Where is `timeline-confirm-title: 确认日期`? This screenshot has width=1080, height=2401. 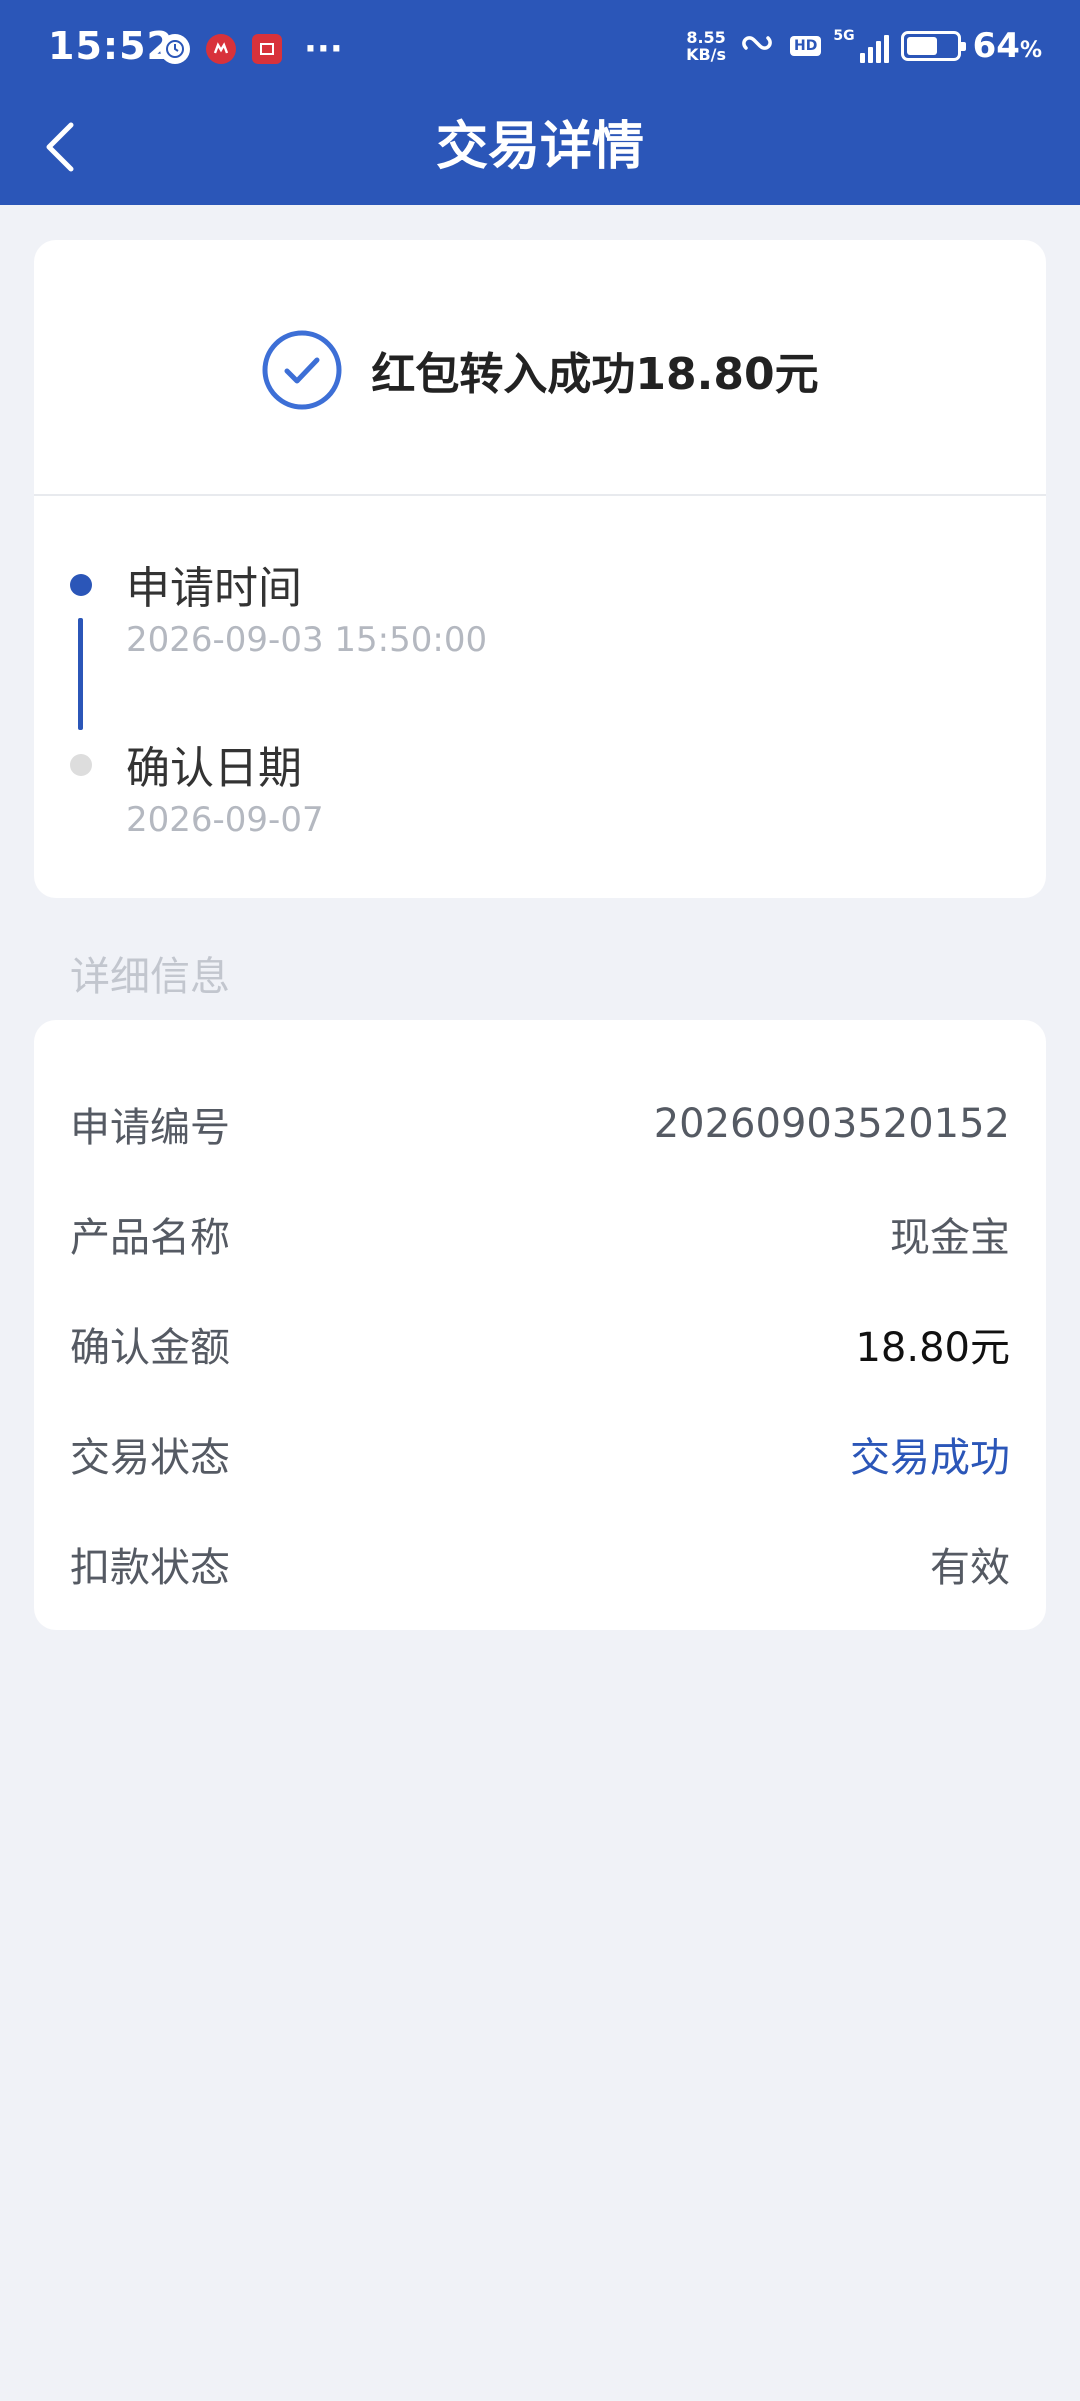 timeline-confirm-title: 确认日期 is located at coordinates (214, 768).